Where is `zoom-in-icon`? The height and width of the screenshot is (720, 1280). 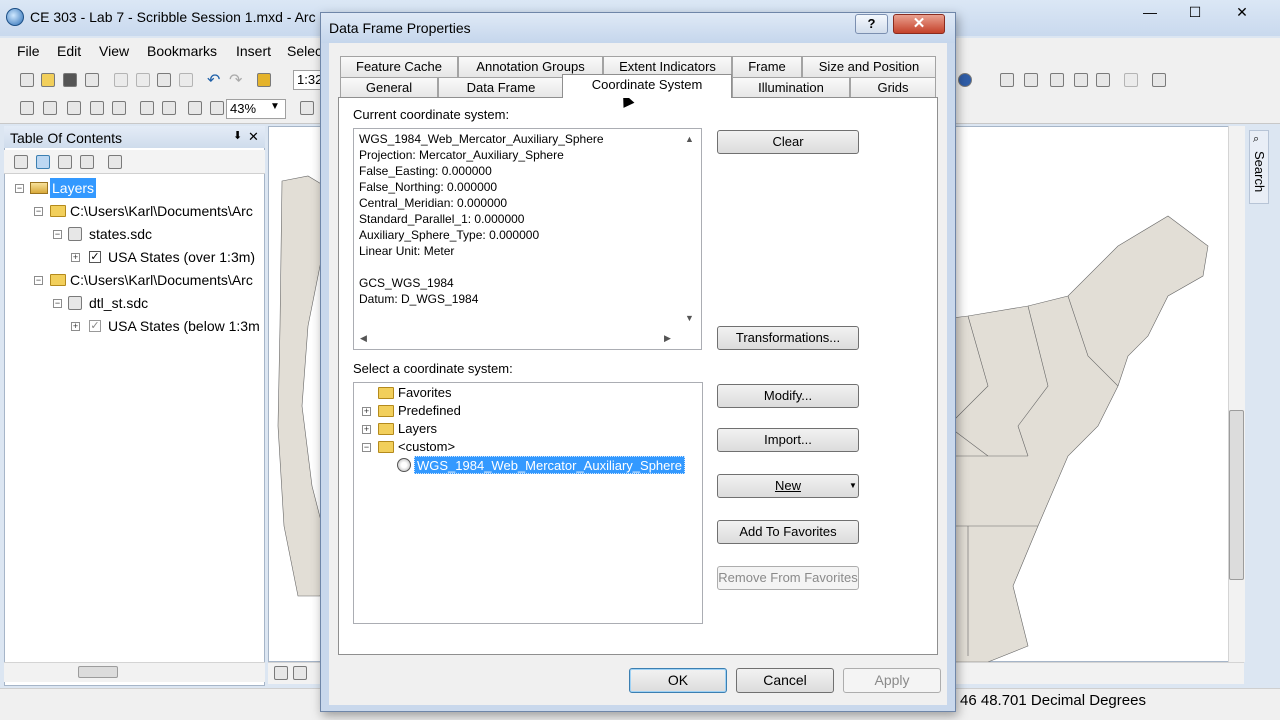
zoom-in-icon is located at coordinates (27, 108).